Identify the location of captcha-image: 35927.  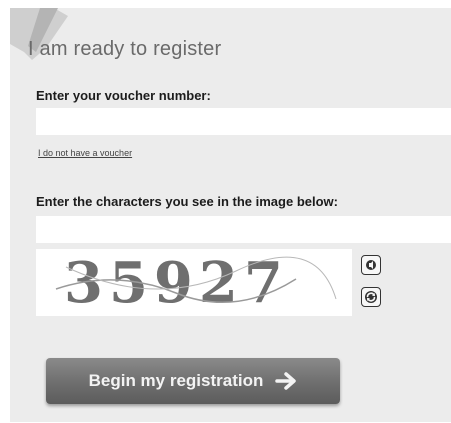
(194, 282).